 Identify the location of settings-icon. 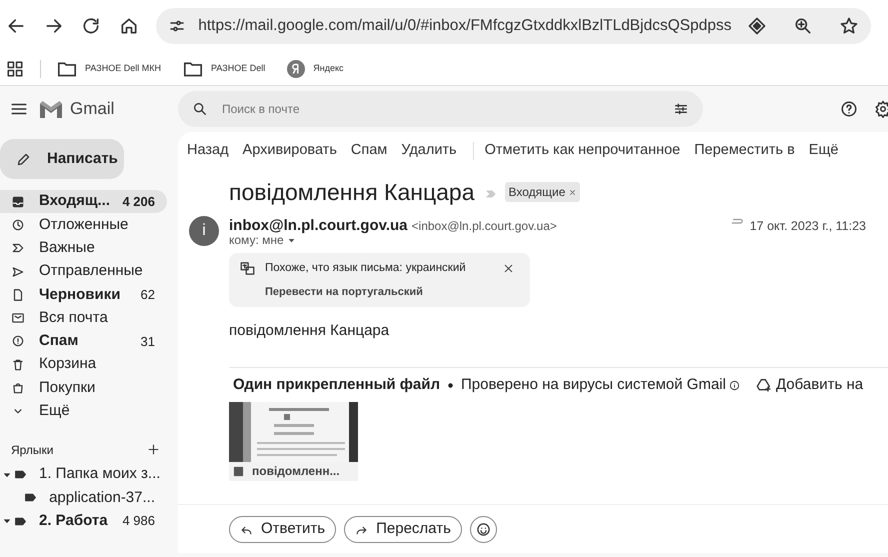
(881, 109).